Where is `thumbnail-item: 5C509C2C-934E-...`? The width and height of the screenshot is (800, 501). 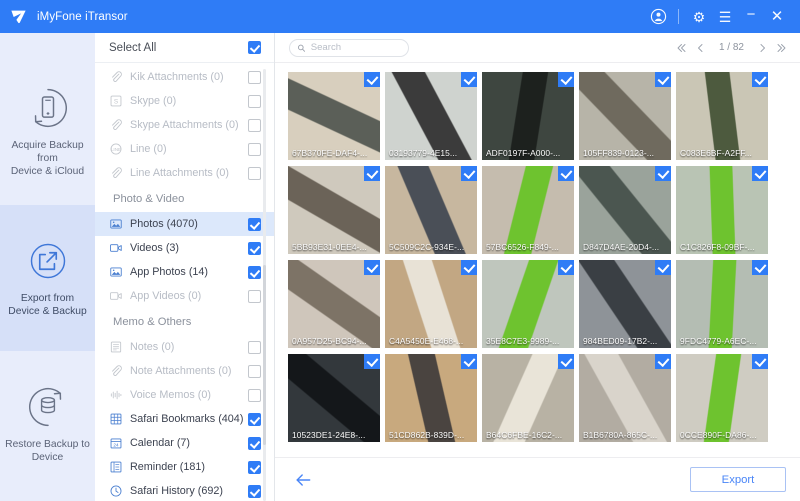
thumbnail-item: 5C509C2C-934E-... is located at coordinates (431, 210).